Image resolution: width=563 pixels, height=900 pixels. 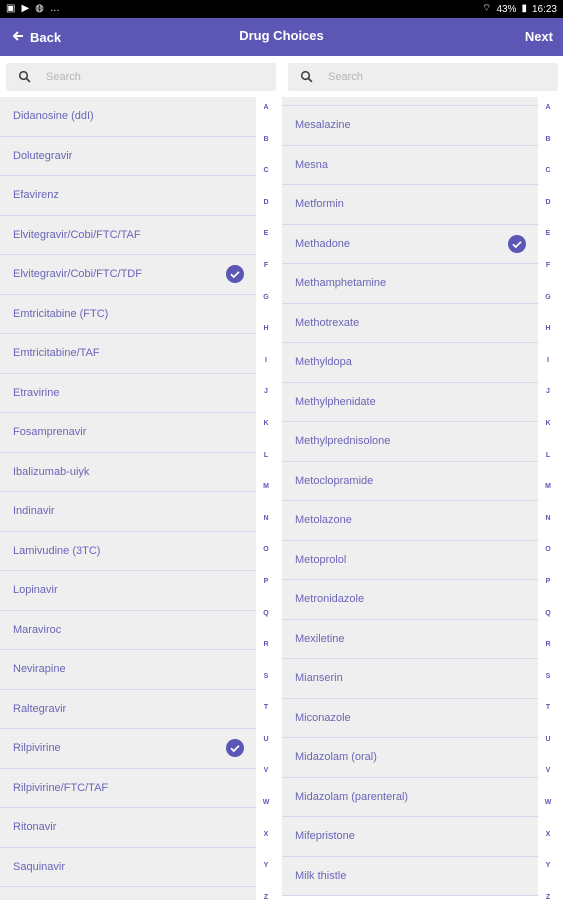 I want to click on drug-list-item: Lopinavir, so click(x=128, y=591).